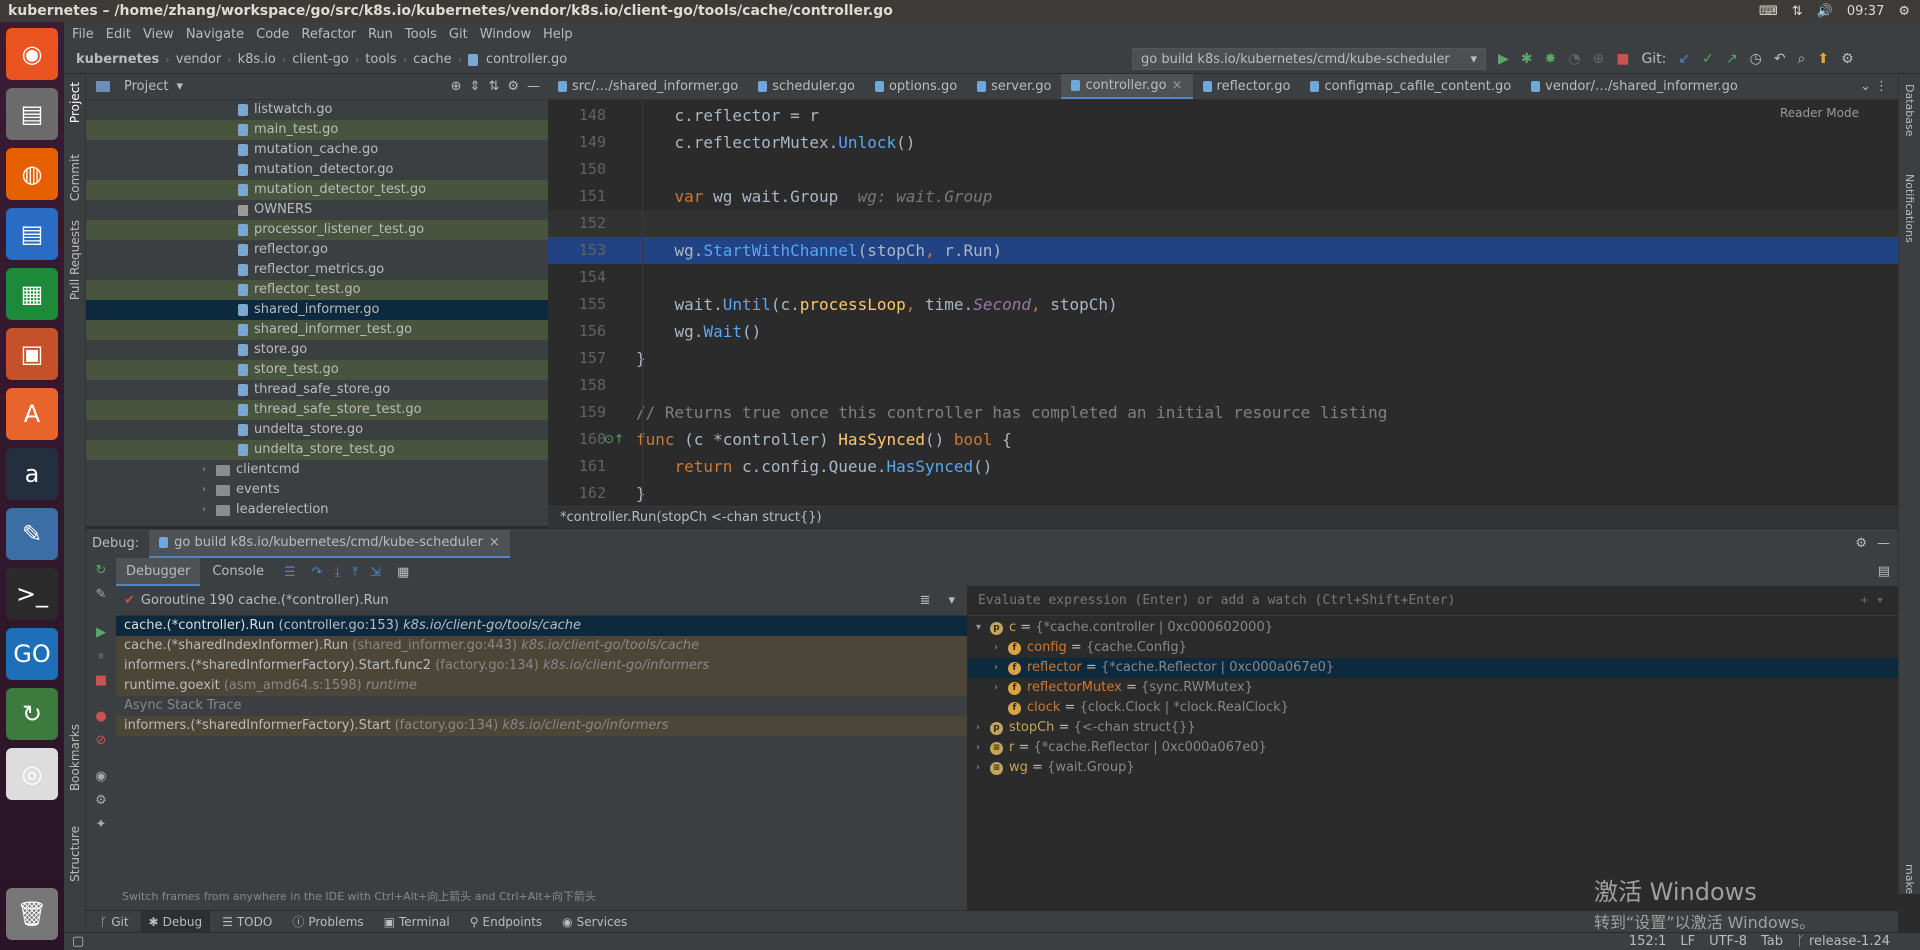  What do you see at coordinates (75, 177) in the screenshot?
I see `commit-tool-tab: Commit` at bounding box center [75, 177].